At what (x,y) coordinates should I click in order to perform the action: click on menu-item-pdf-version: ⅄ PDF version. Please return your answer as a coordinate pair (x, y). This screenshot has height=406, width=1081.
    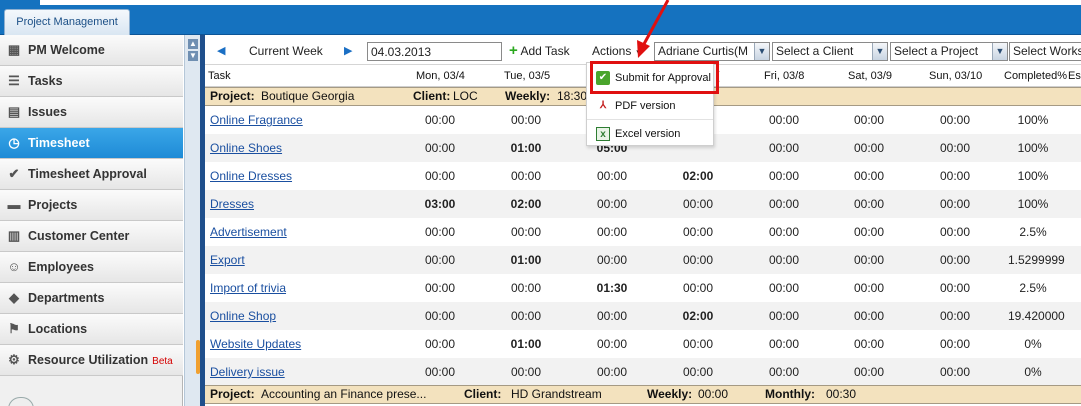
    Looking at the image, I should click on (650, 106).